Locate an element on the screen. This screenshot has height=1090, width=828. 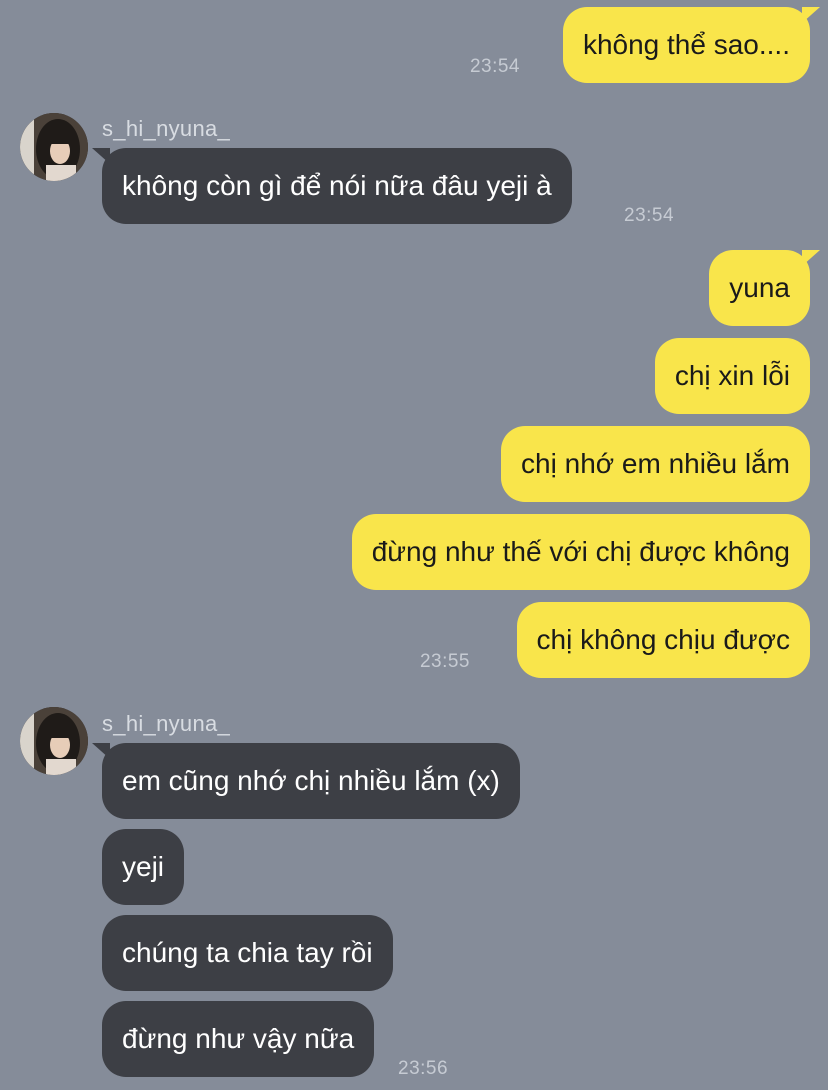
outgoing-message-bubble: yuna is located at coordinates (764, 288).